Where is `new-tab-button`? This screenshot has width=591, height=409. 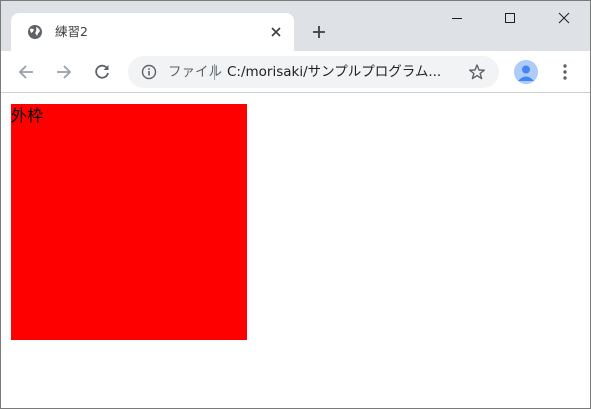 new-tab-button is located at coordinates (319, 32).